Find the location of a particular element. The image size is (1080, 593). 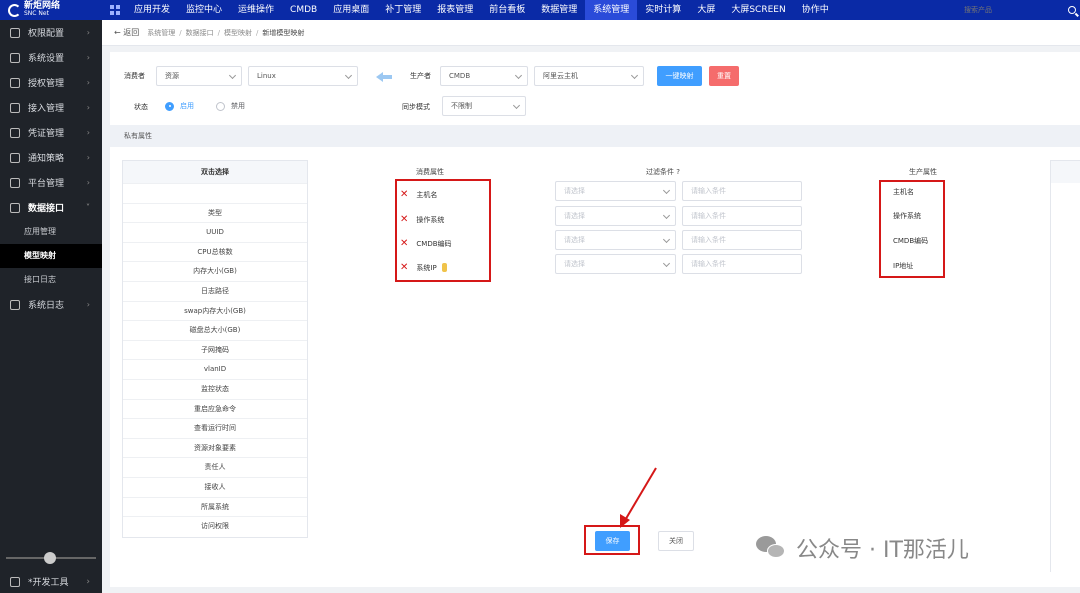

consumer-attr-row: ✕ CMDB编码 is located at coordinates (426, 243).